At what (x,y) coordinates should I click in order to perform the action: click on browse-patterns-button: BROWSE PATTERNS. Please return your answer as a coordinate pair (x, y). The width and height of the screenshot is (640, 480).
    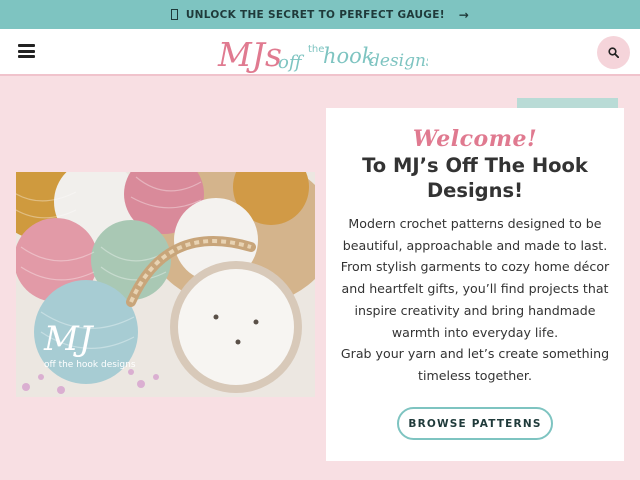
    Looking at the image, I should click on (475, 423).